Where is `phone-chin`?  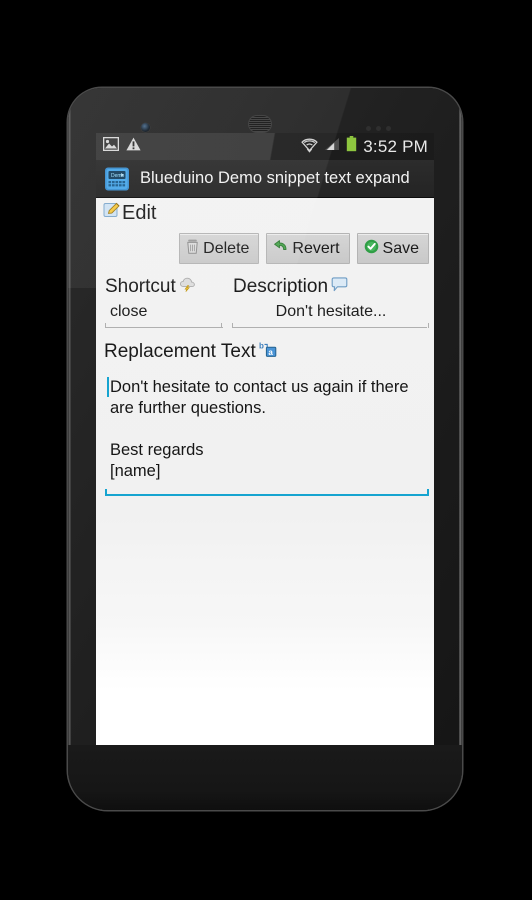 phone-chin is located at coordinates (265, 777).